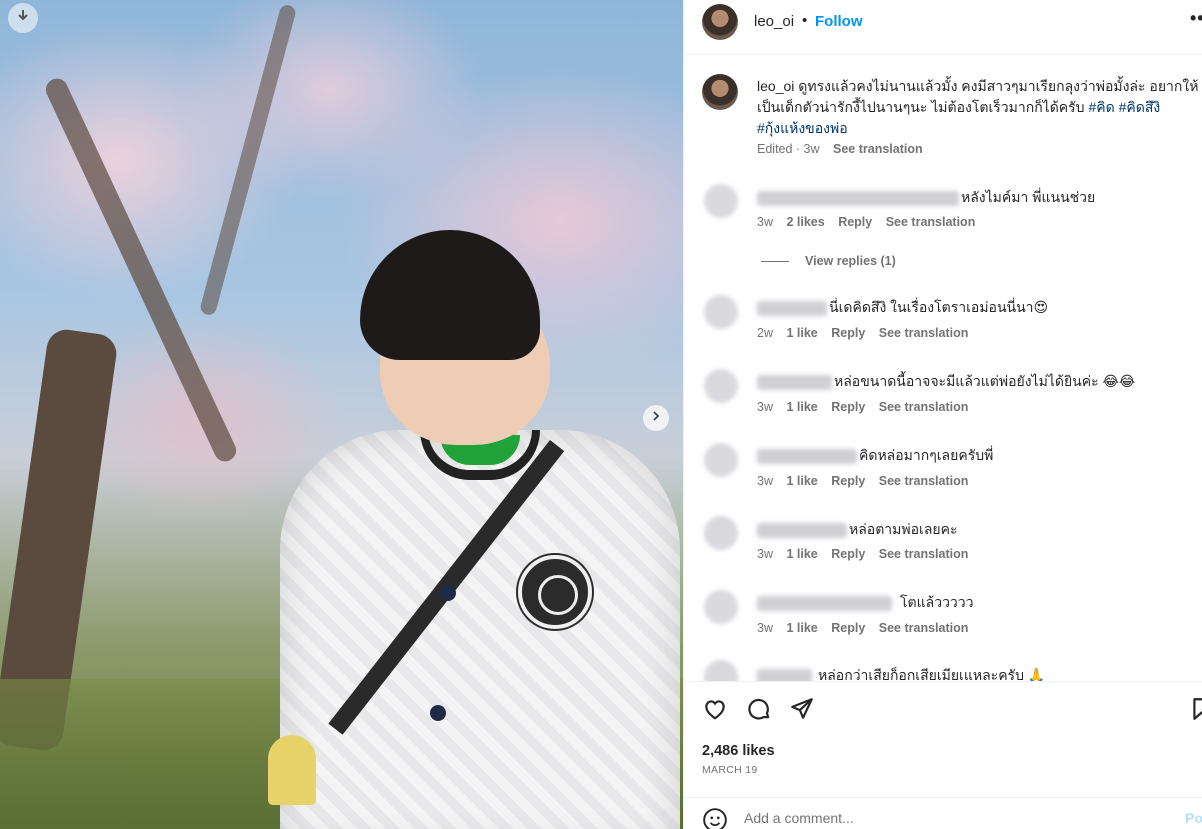  I want to click on next-arrow-icon, so click(656, 418).